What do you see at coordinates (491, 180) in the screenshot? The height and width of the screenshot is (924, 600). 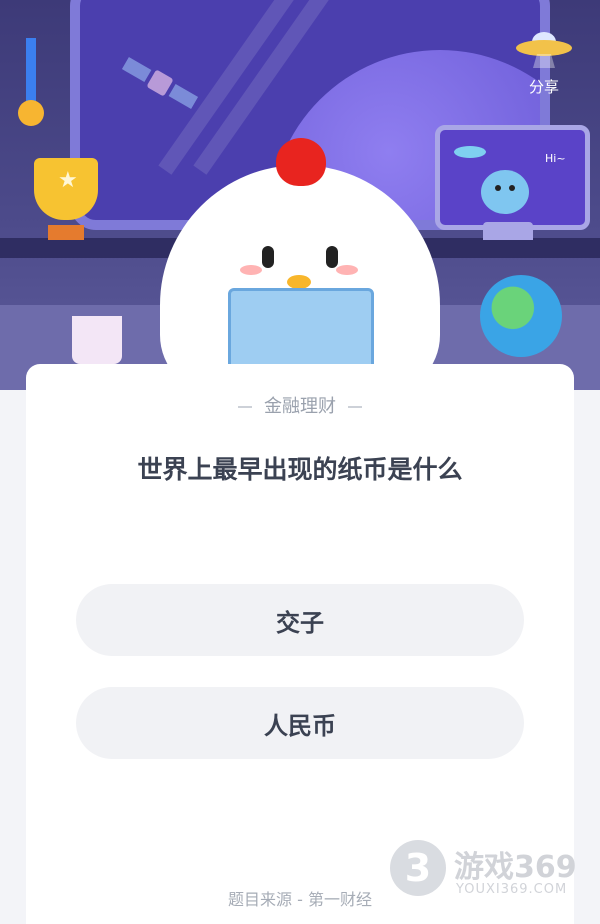 I see `alien-icon` at bounding box center [491, 180].